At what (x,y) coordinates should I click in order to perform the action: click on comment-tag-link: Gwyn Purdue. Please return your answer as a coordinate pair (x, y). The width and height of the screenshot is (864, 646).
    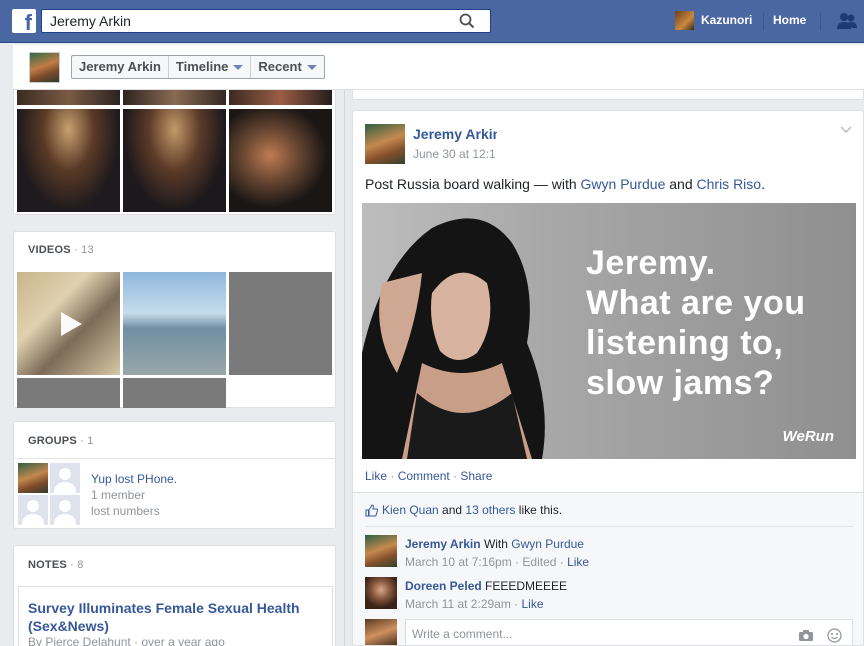
    Looking at the image, I should click on (547, 544).